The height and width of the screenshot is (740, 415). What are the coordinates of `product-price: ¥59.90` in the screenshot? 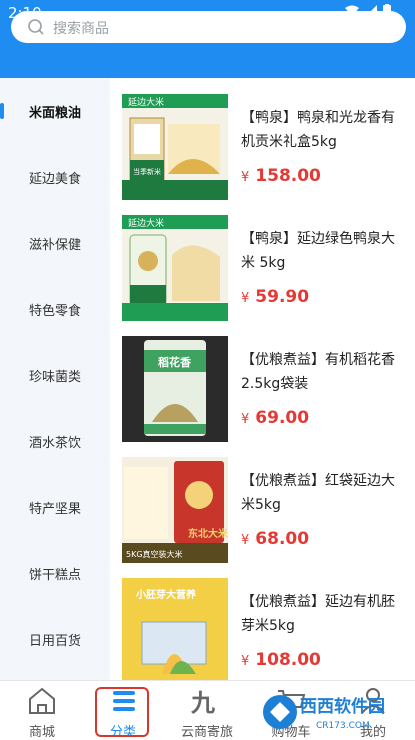 It's located at (275, 297).